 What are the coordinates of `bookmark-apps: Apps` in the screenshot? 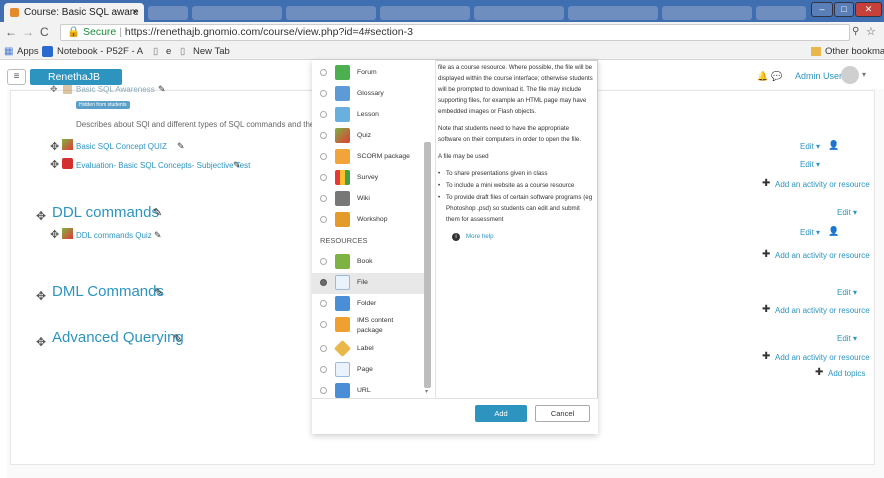 It's located at (28, 51).